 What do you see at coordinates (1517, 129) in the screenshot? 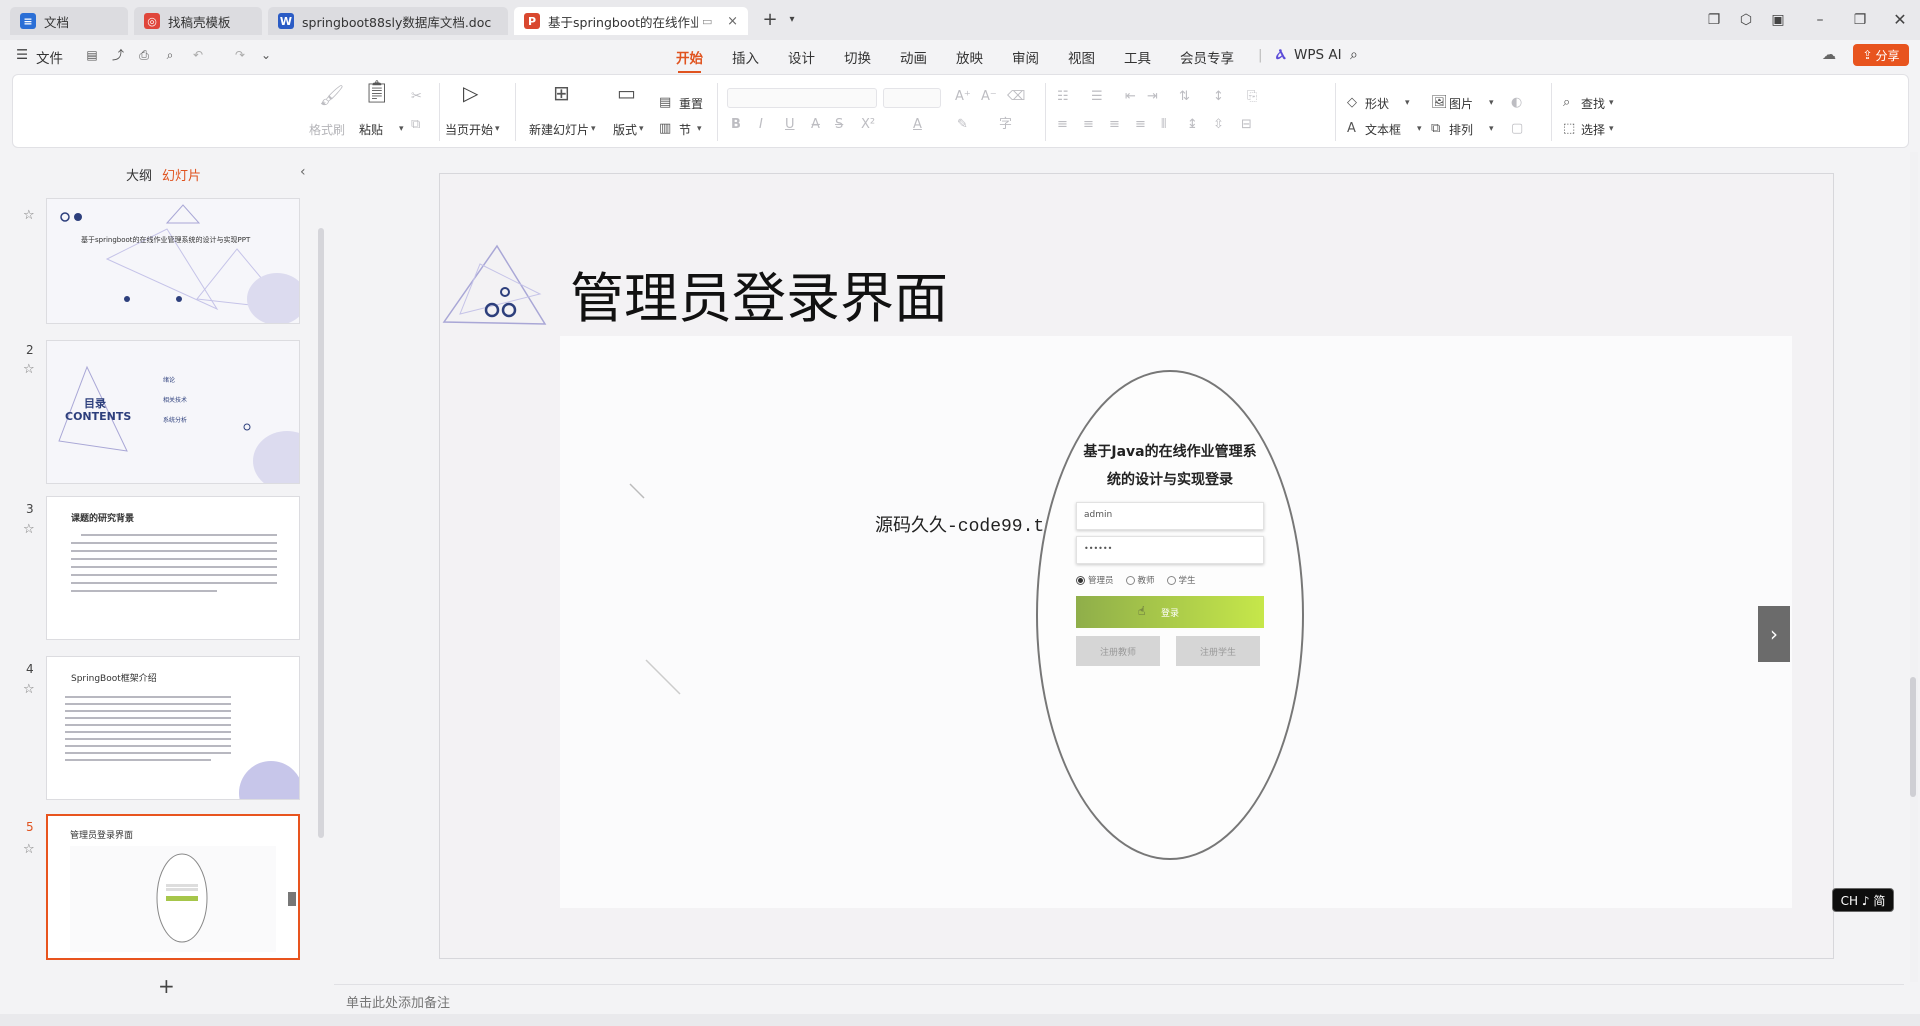
I see `outline-icon: ▢` at bounding box center [1517, 129].